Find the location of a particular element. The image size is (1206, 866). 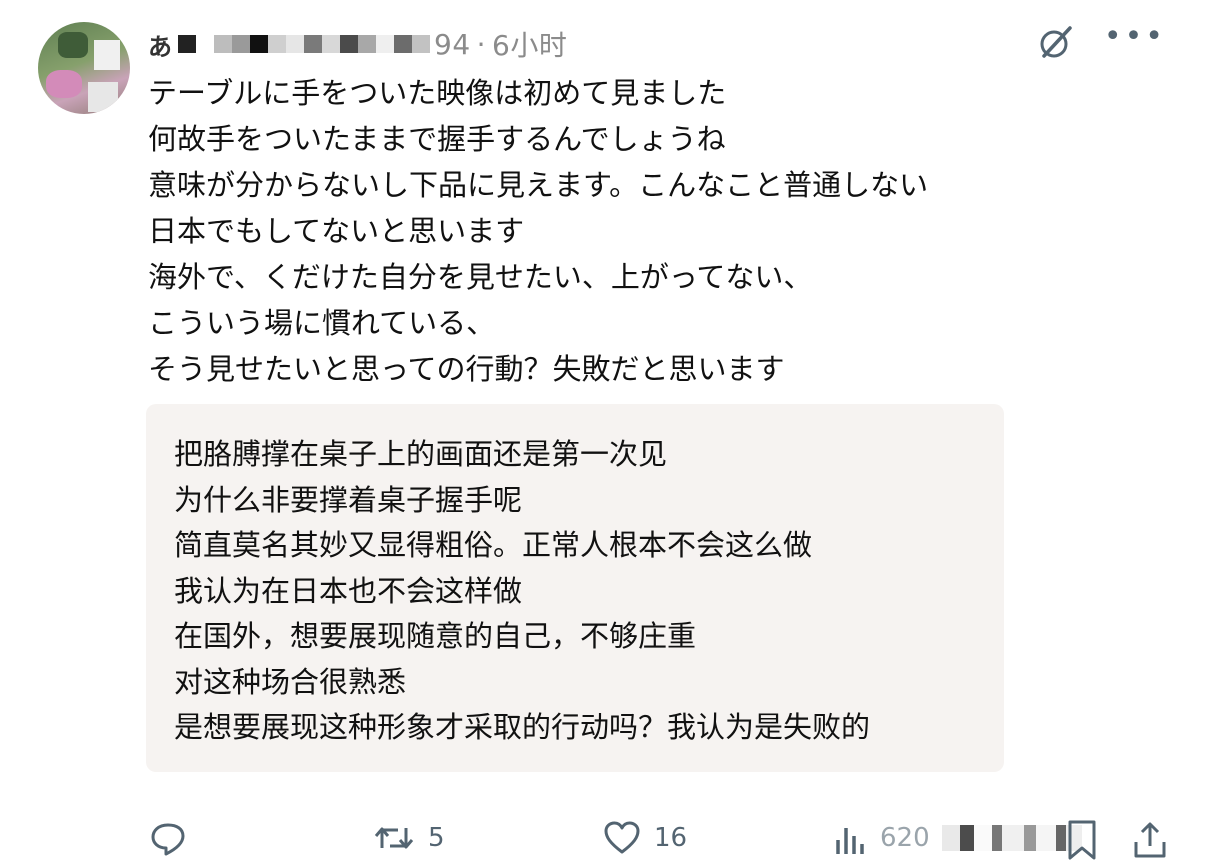

translation-line: 我认为在日本也不会这样做 is located at coordinates (348, 590).